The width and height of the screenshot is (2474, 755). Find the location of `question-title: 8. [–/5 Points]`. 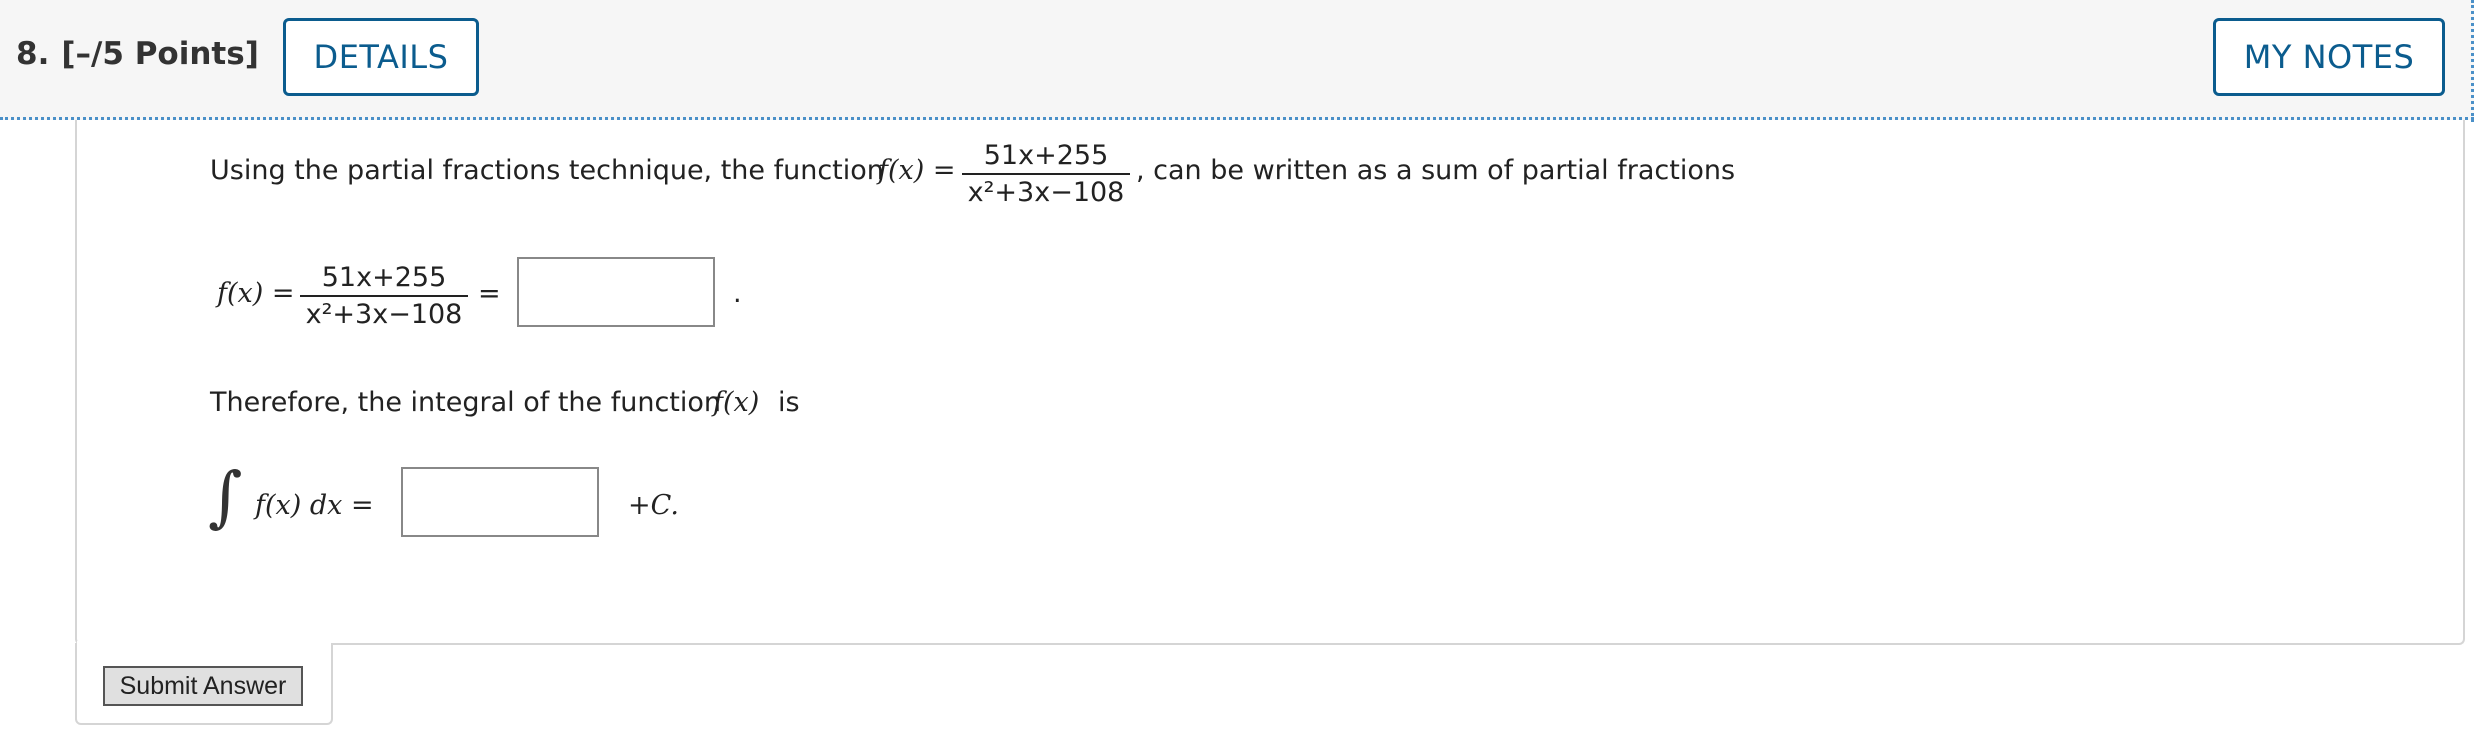

question-title: 8. [–/5 Points] is located at coordinates (137, 54).